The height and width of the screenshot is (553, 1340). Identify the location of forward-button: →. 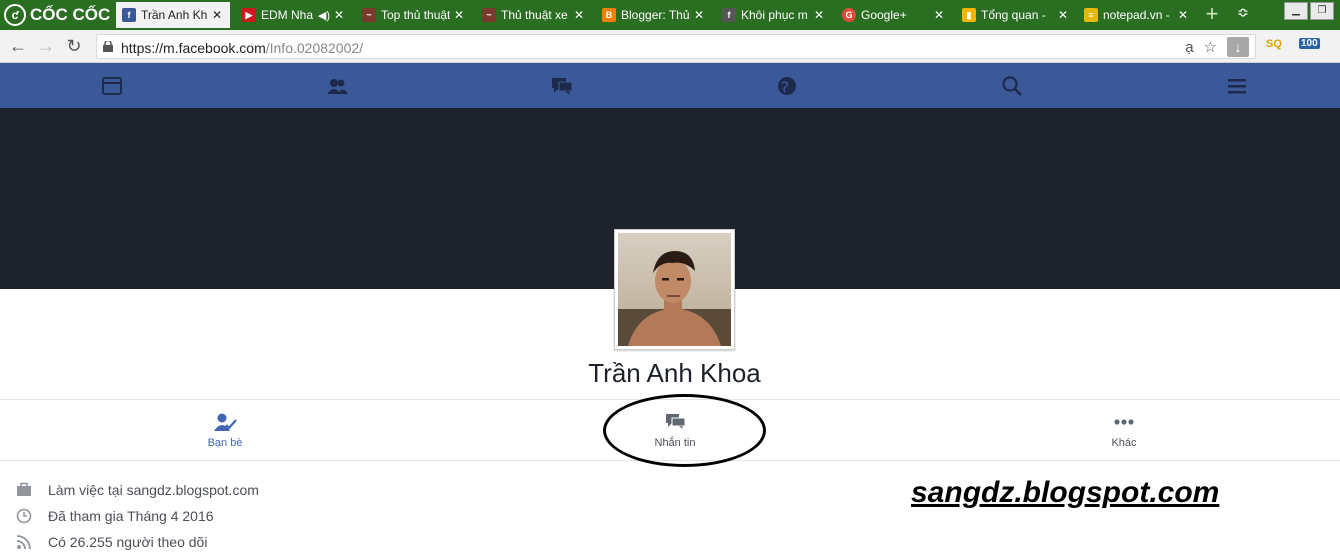
(46, 46).